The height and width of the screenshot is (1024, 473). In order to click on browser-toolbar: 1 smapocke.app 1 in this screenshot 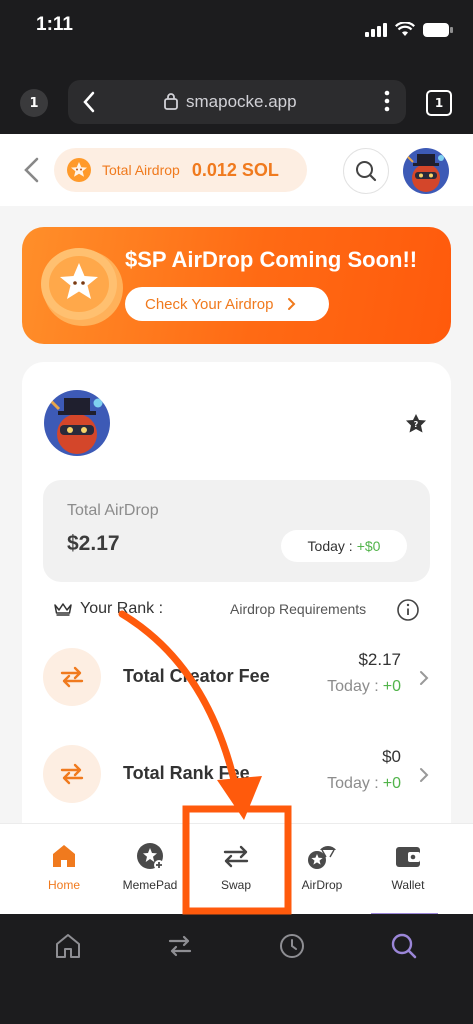, I will do `click(236, 100)`.